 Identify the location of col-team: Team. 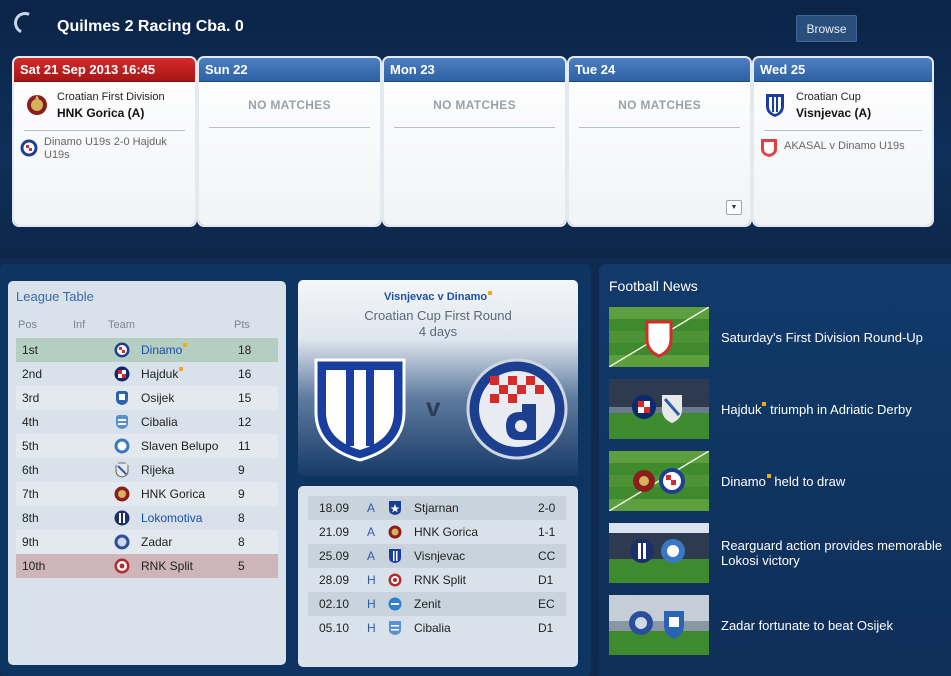
(121, 325).